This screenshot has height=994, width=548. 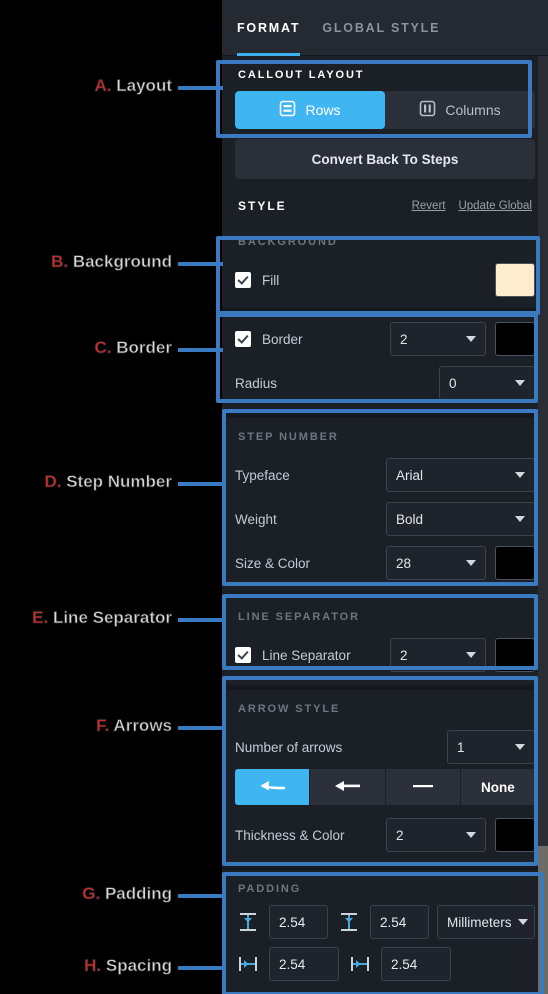 What do you see at coordinates (381, 28) in the screenshot?
I see `tab-global-style: GLOBAL STYLE` at bounding box center [381, 28].